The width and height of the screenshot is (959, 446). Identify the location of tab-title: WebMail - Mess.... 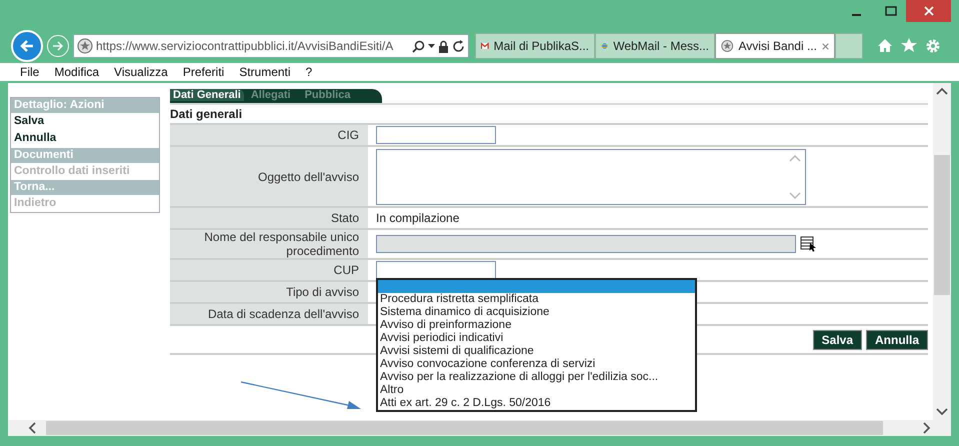
(661, 46).